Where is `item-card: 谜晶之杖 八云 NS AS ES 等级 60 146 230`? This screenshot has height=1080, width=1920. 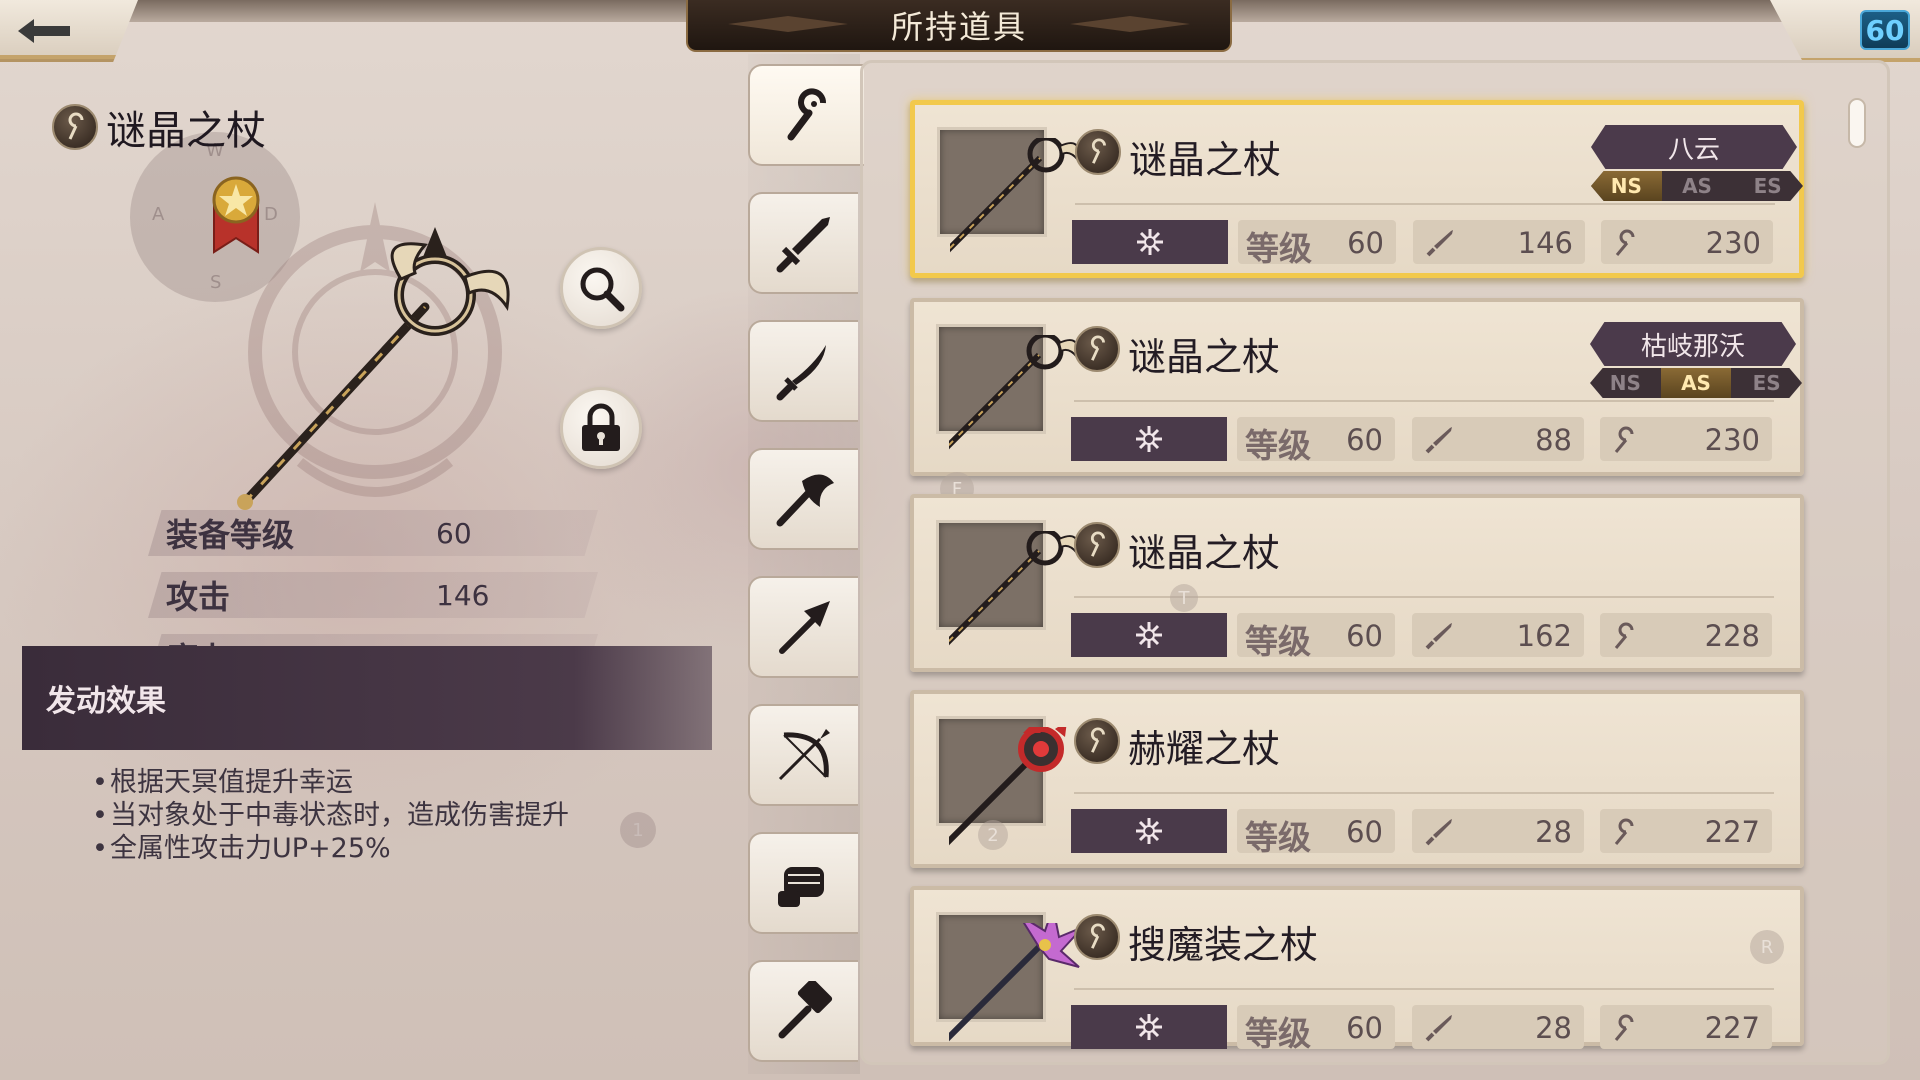 item-card: 谜晶之杖 八云 NS AS ES 等级 60 146 230 is located at coordinates (1357, 189).